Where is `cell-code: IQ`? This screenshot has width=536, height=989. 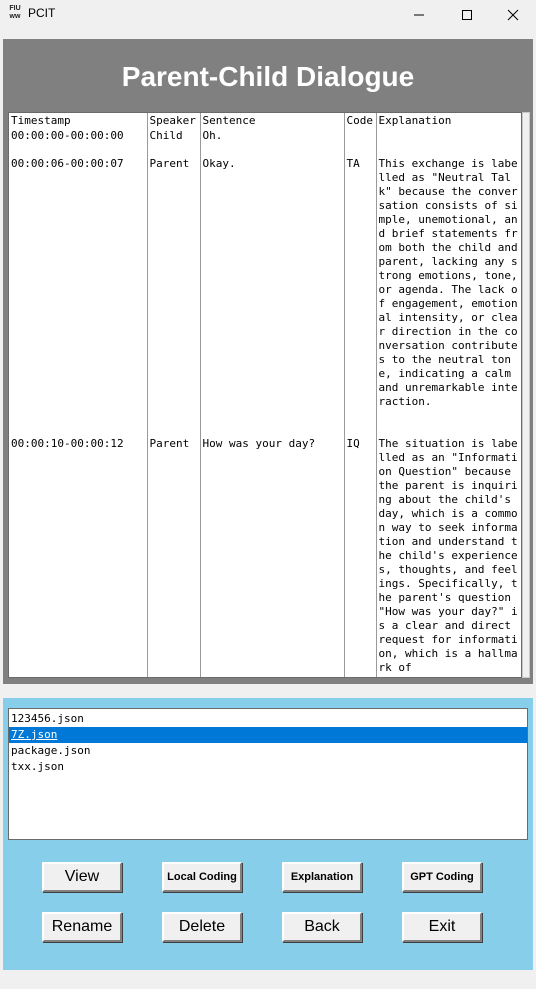 cell-code: IQ is located at coordinates (359, 556).